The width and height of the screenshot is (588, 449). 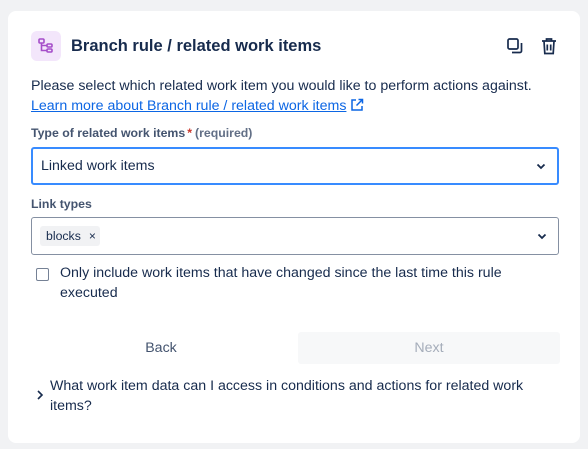 I want to click on page-title: Branch rule / related work items, so click(x=196, y=45).